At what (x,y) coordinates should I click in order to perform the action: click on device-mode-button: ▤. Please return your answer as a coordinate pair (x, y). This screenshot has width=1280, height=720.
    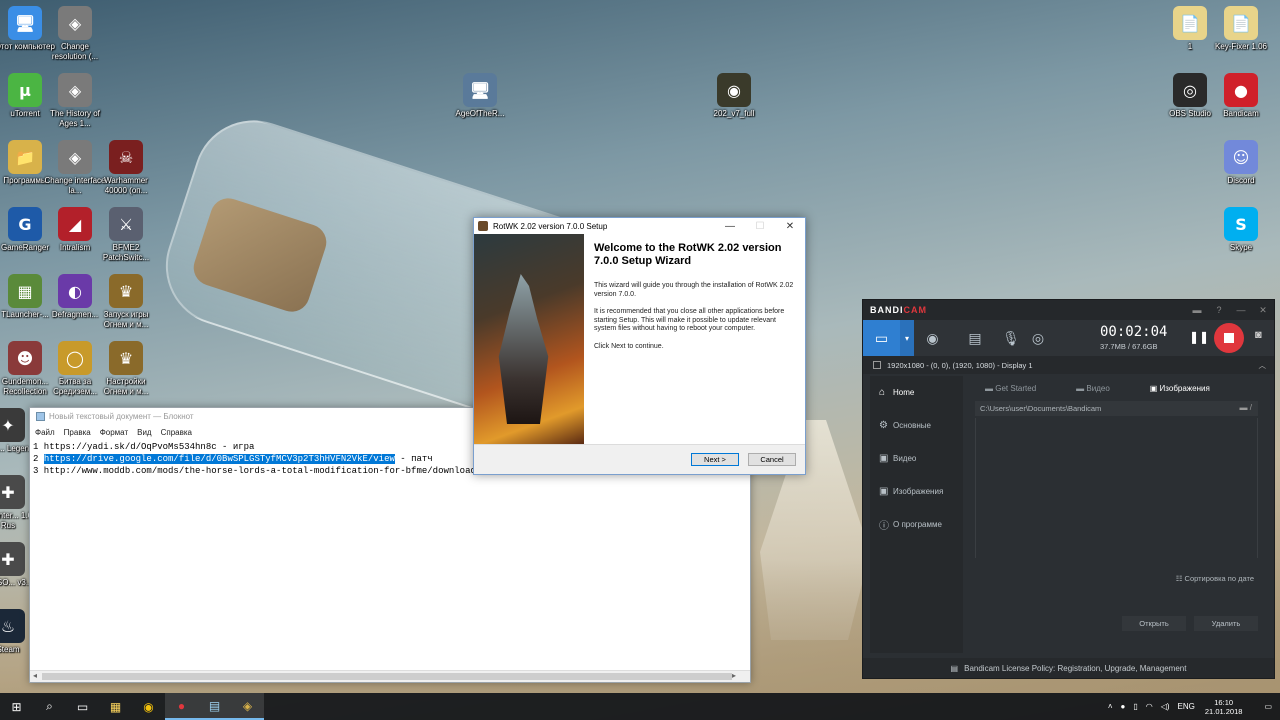
    Looking at the image, I should click on (975, 338).